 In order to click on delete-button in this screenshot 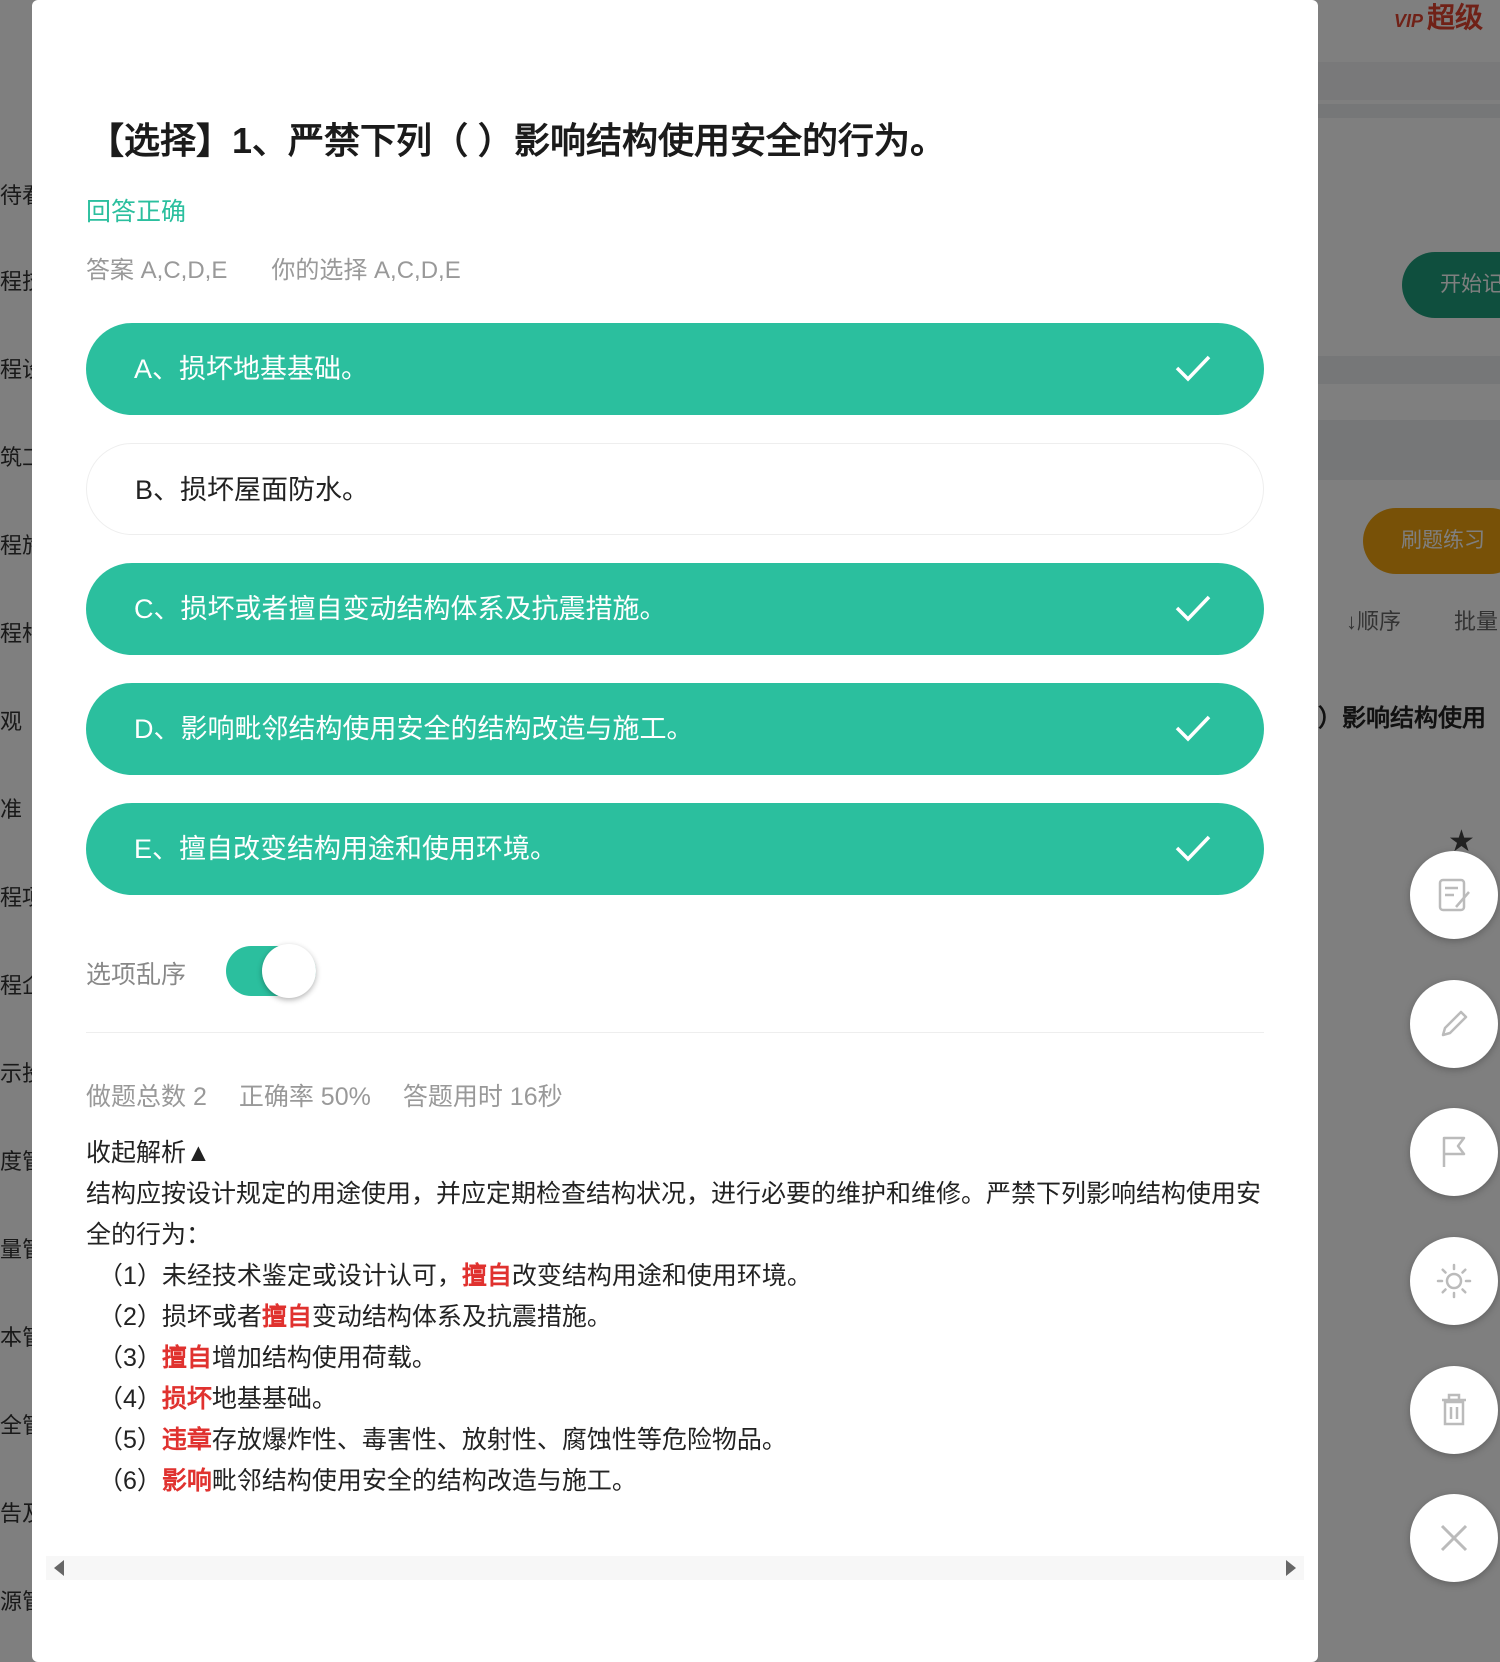, I will do `click(1454, 1410)`.